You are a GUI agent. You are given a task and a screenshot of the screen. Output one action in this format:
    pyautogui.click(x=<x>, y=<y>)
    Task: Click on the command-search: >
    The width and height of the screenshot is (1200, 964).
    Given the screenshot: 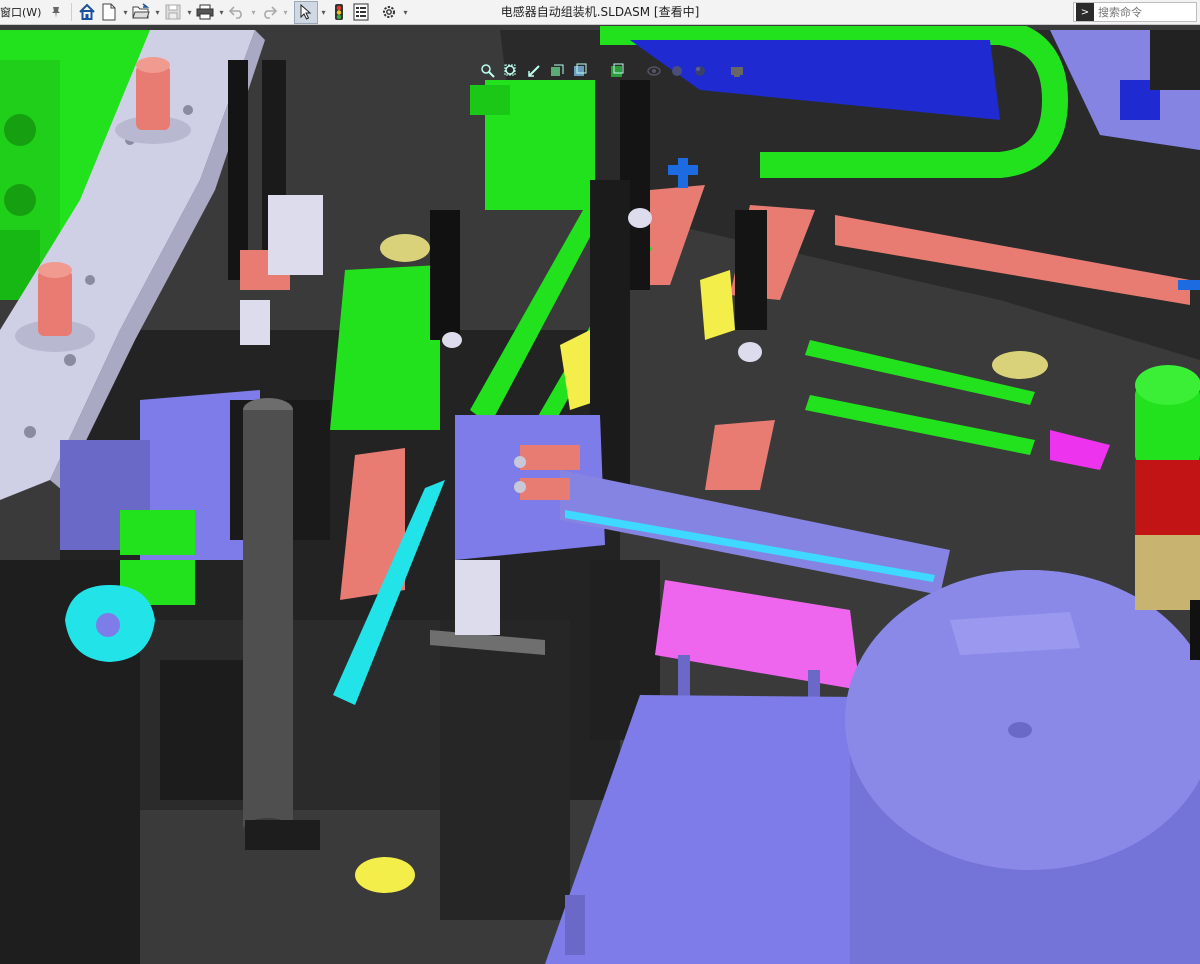 What is the action you would take?
    pyautogui.click(x=1135, y=12)
    